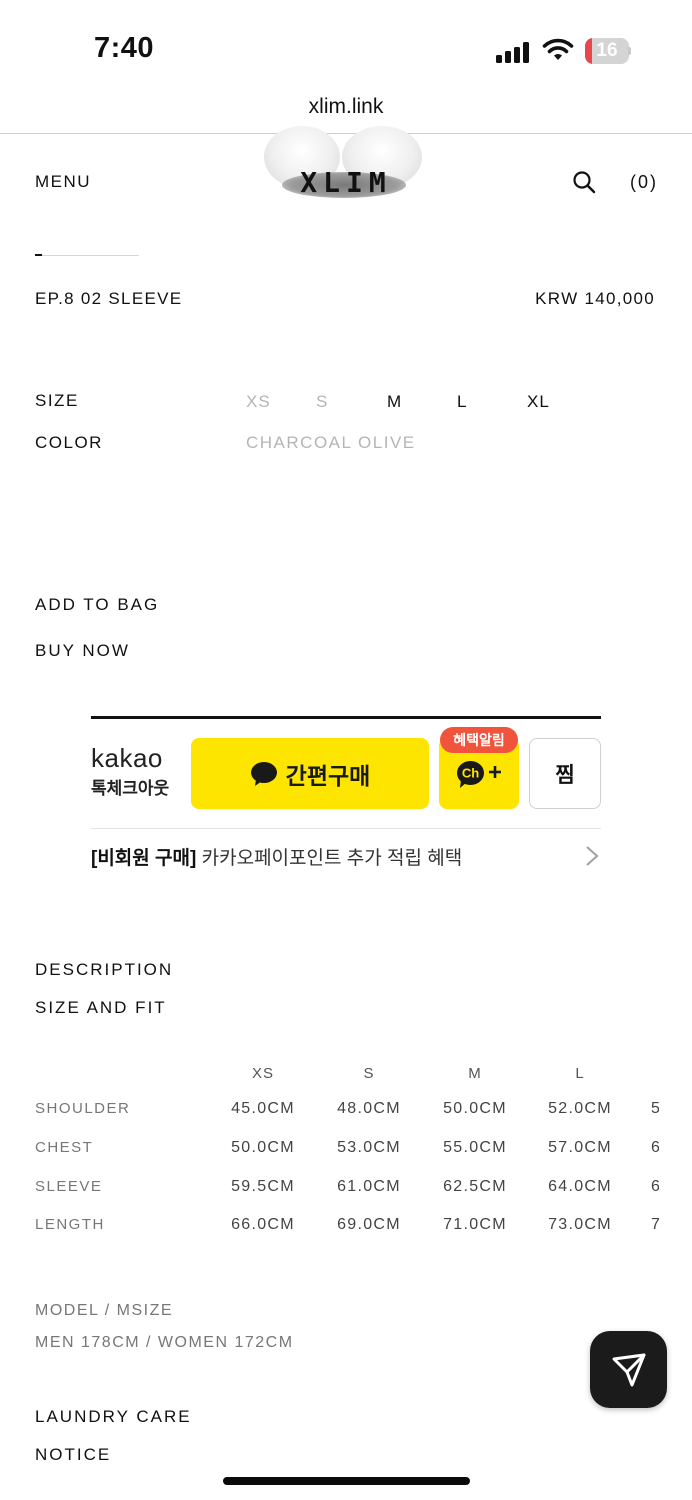  Describe the element at coordinates (346, 717) in the screenshot. I see `kakao-divider-top` at that location.